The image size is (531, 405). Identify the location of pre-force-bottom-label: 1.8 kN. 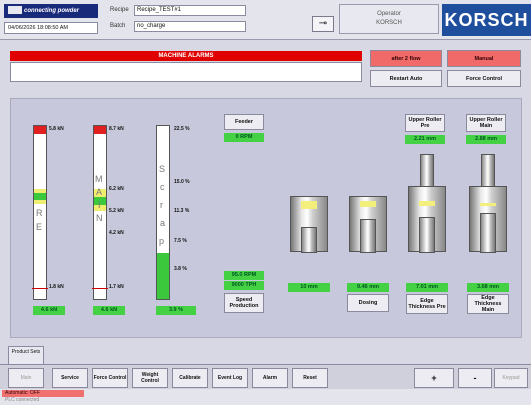
(56, 287).